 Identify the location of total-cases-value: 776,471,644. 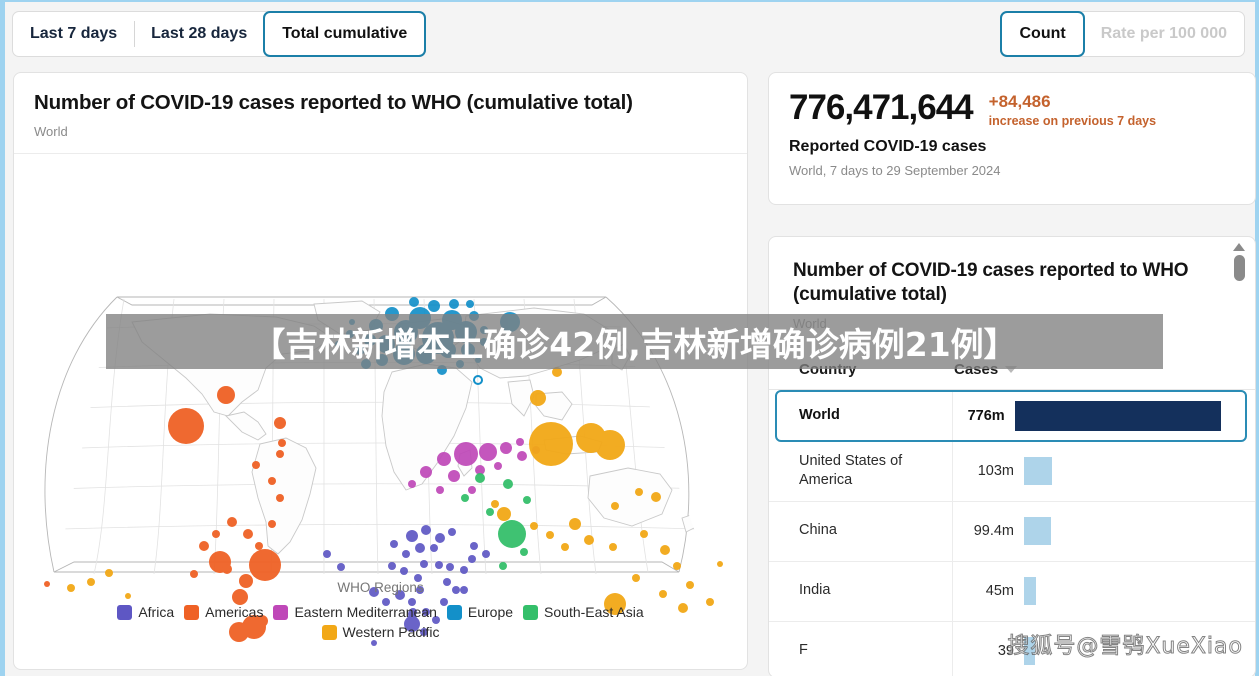
(881, 107).